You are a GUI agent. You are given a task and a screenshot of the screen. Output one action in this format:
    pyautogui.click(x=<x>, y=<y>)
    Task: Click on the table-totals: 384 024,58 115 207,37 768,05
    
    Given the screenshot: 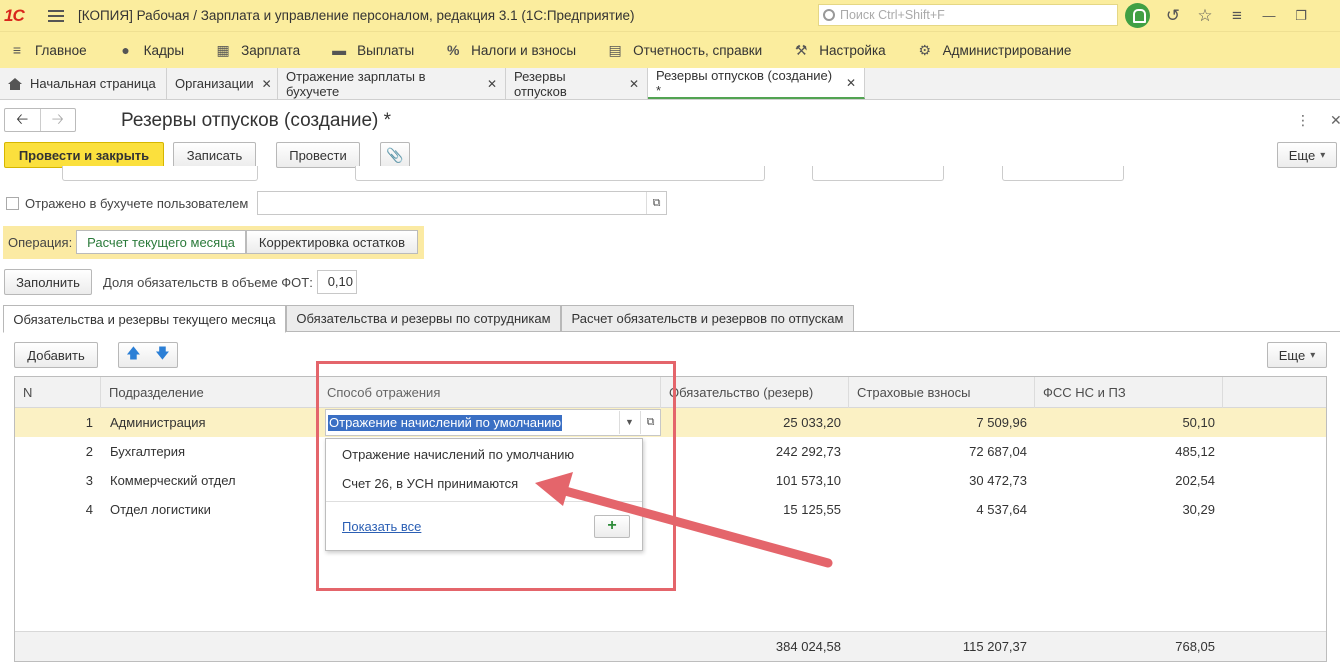 What is the action you would take?
    pyautogui.click(x=670, y=646)
    